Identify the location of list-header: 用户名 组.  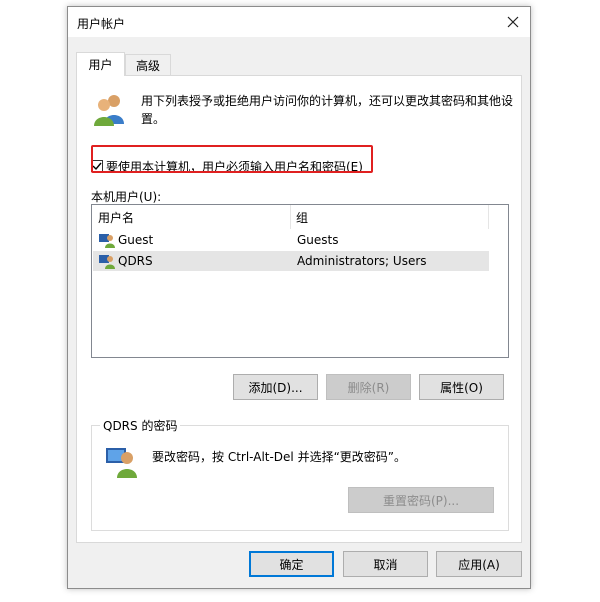
(300, 217).